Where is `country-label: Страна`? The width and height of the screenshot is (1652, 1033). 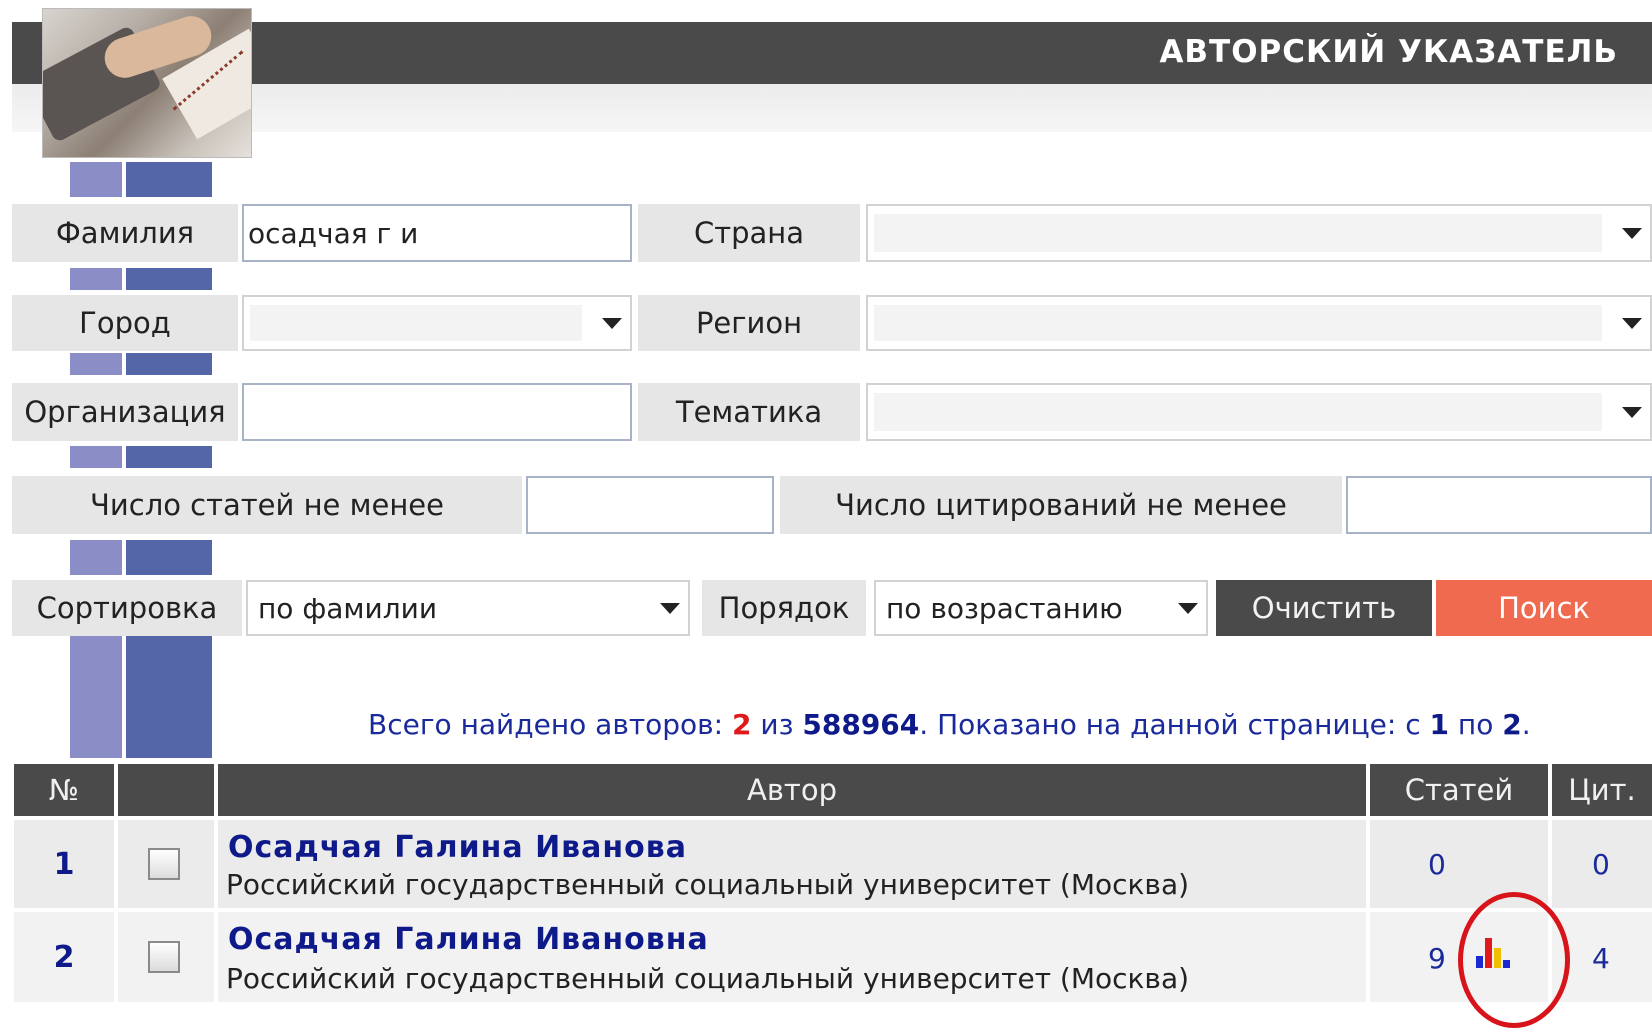 country-label: Страна is located at coordinates (749, 233).